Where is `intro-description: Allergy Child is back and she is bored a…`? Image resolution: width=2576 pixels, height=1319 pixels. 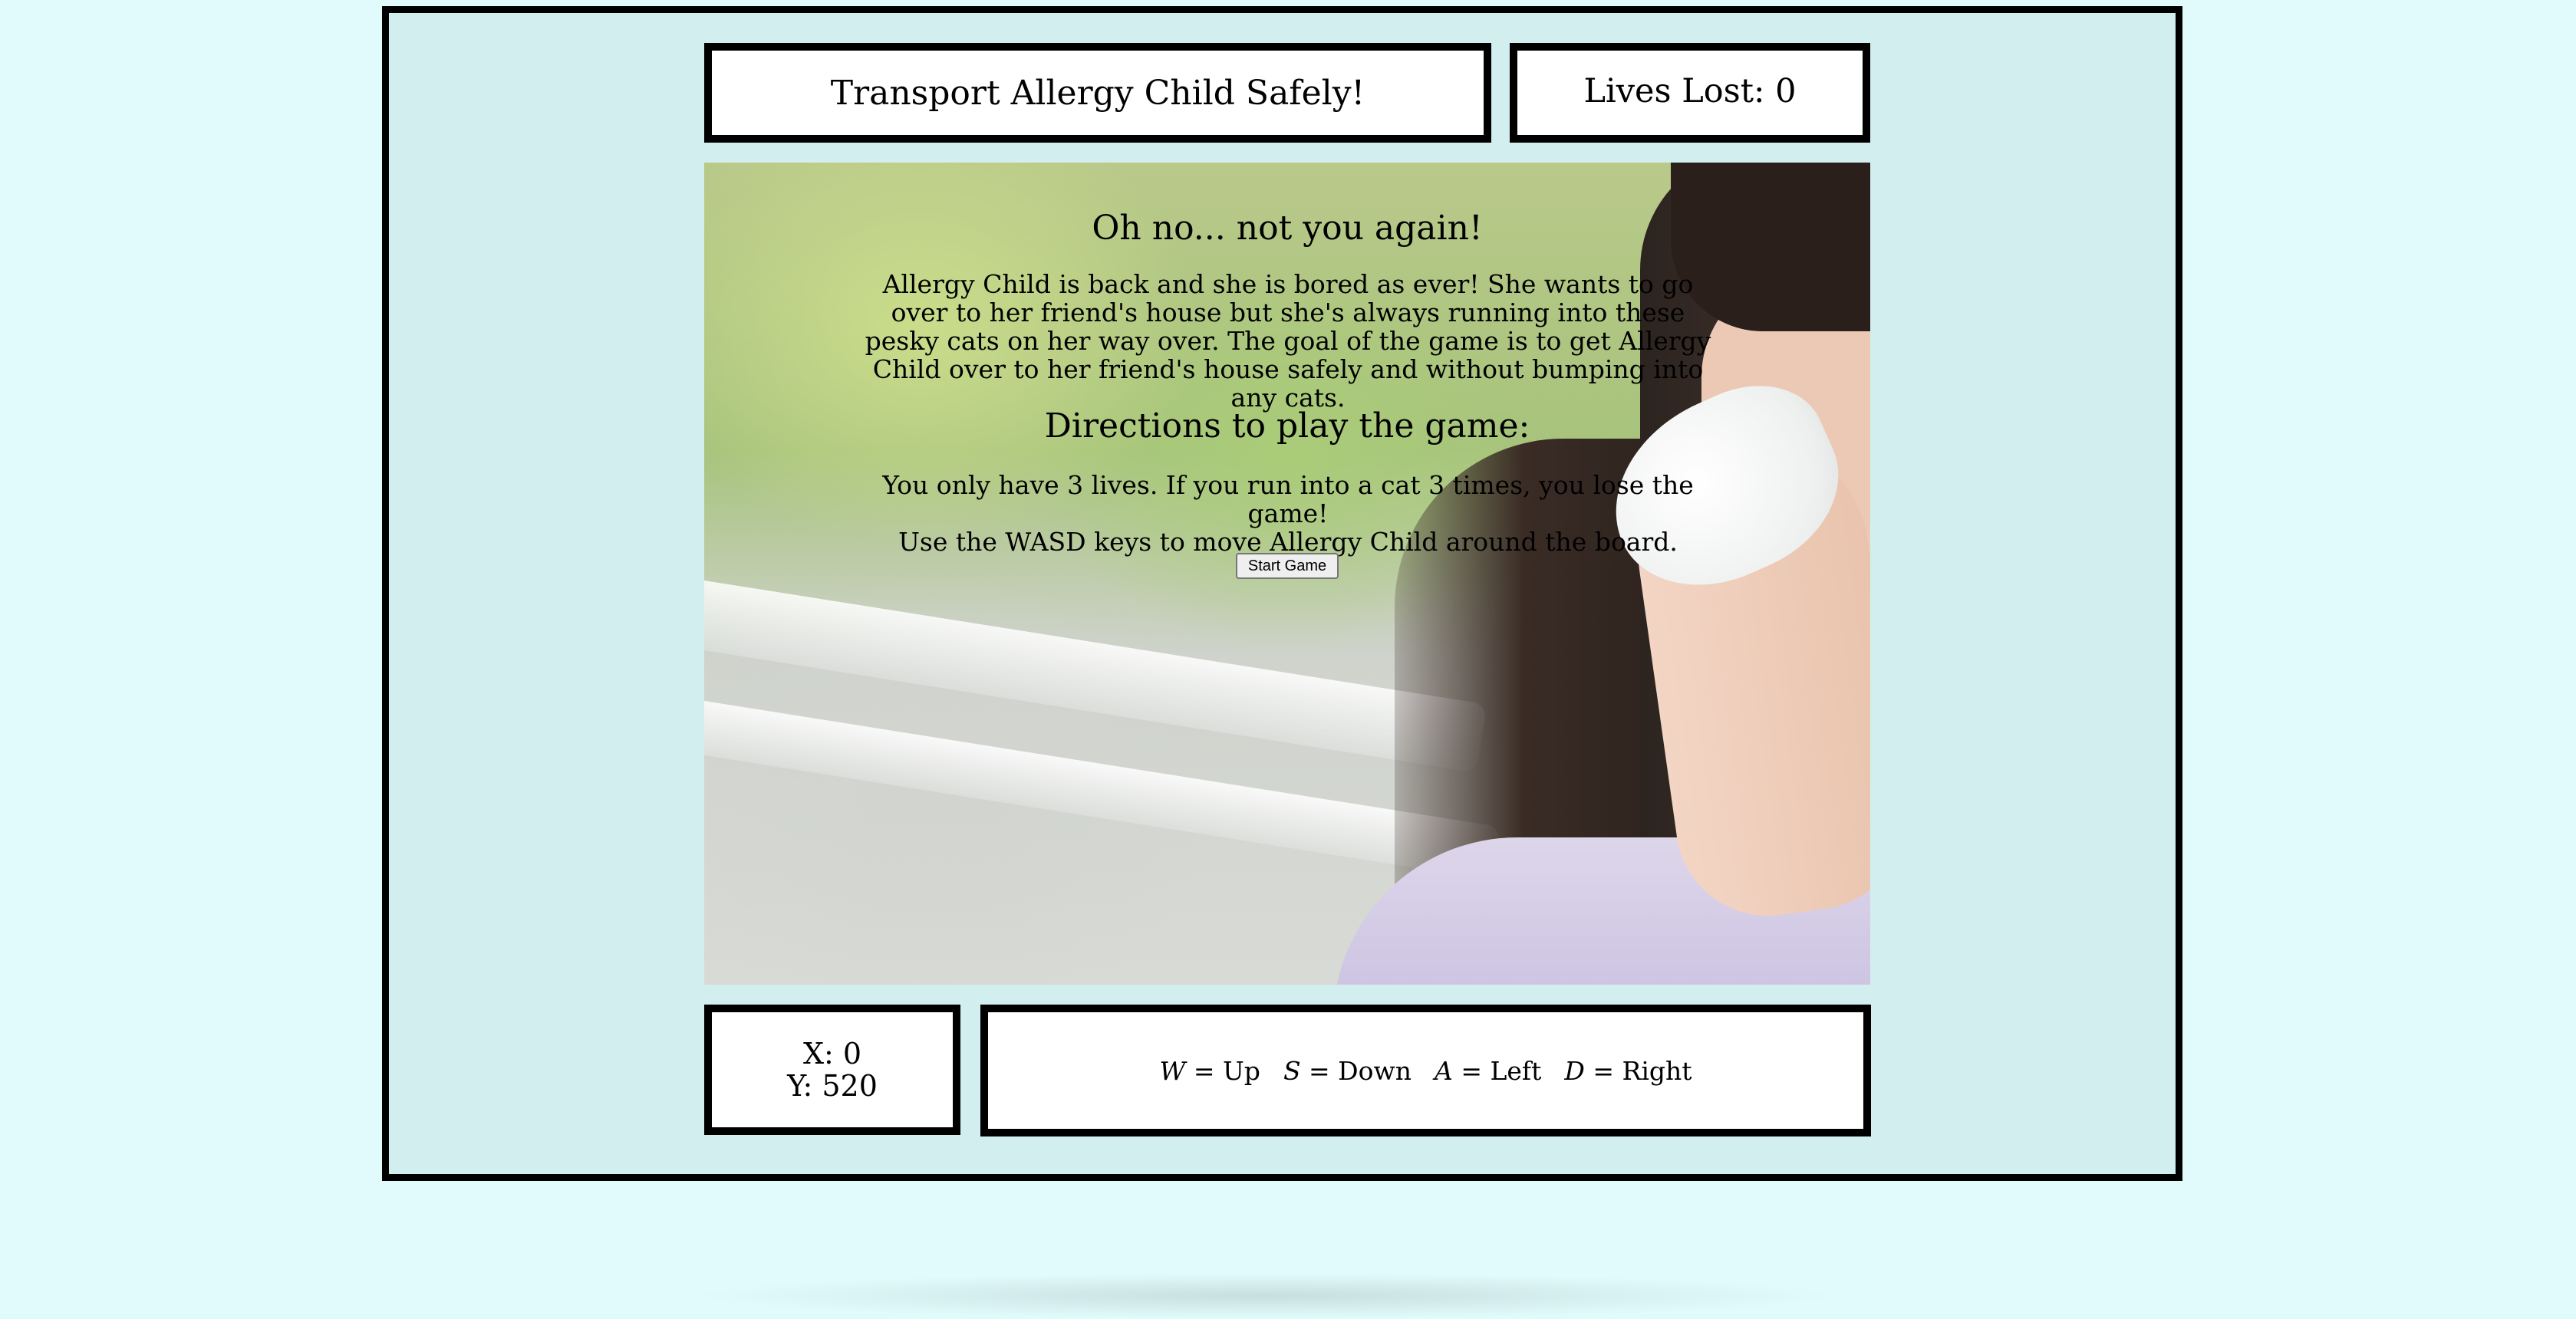
intro-description: Allergy Child is back and she is bored a… is located at coordinates (1288, 341).